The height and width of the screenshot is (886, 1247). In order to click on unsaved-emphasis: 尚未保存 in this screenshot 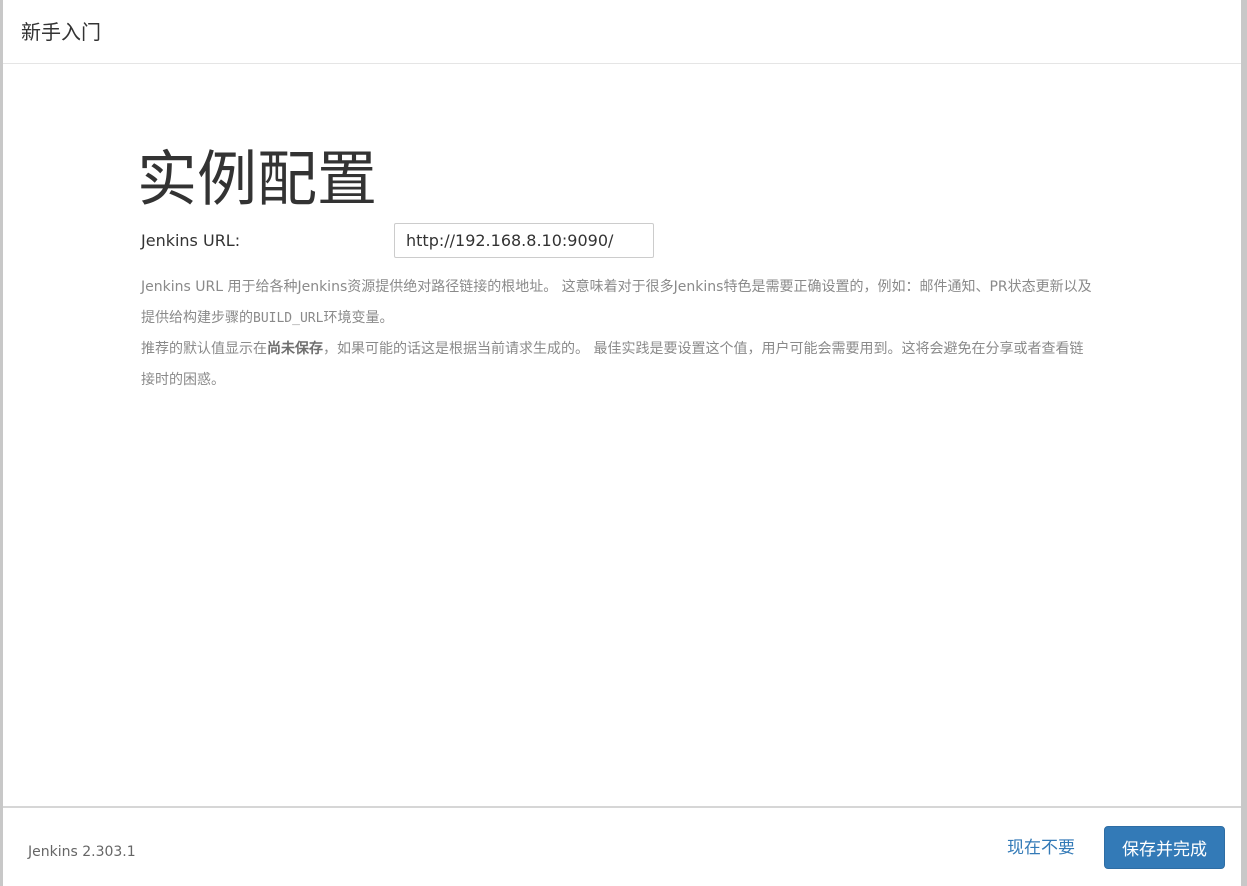, I will do `click(295, 349)`.